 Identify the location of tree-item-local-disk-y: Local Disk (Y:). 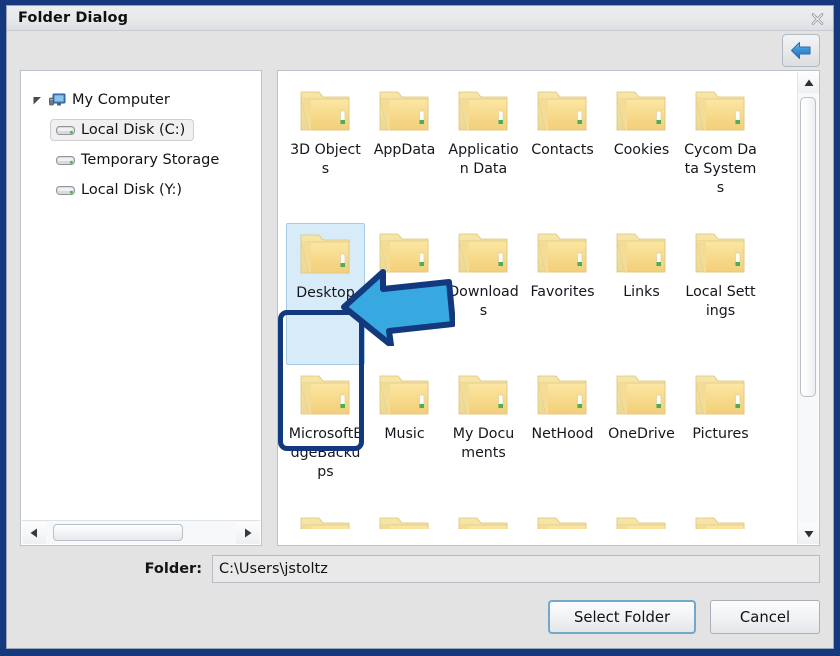
(141, 190).